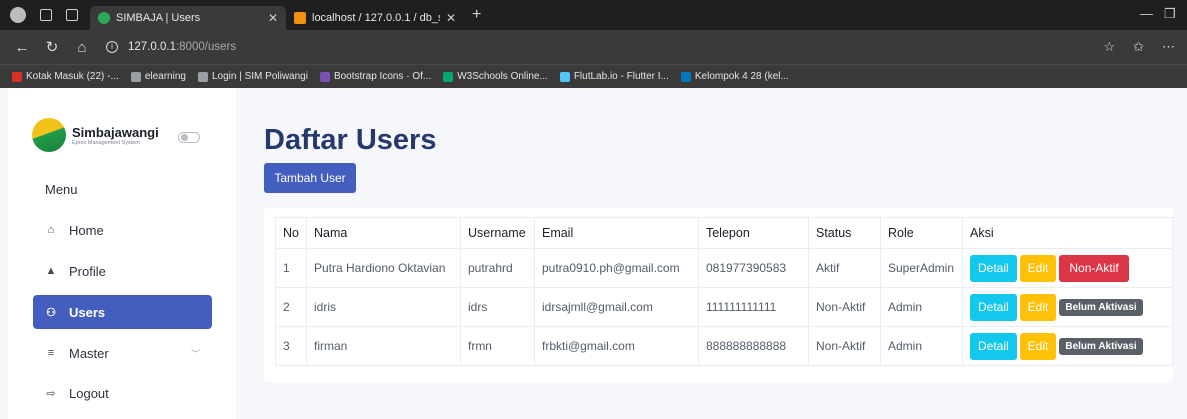 This screenshot has height=419, width=1187. I want to click on column-header: Role, so click(921, 233).